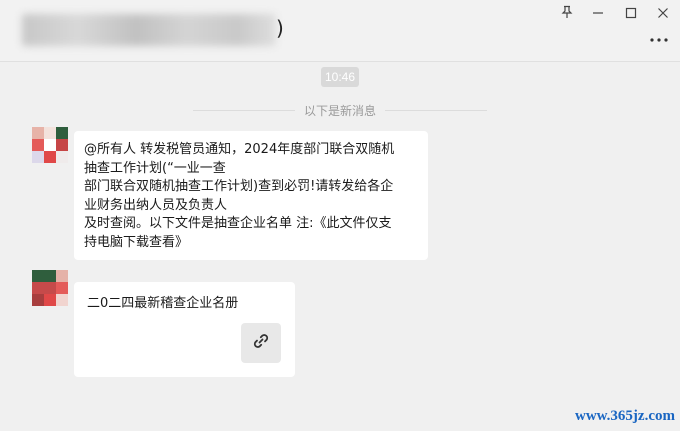 This screenshot has height=431, width=680. What do you see at coordinates (149, 30) in the screenshot?
I see `chat-title-blurred` at bounding box center [149, 30].